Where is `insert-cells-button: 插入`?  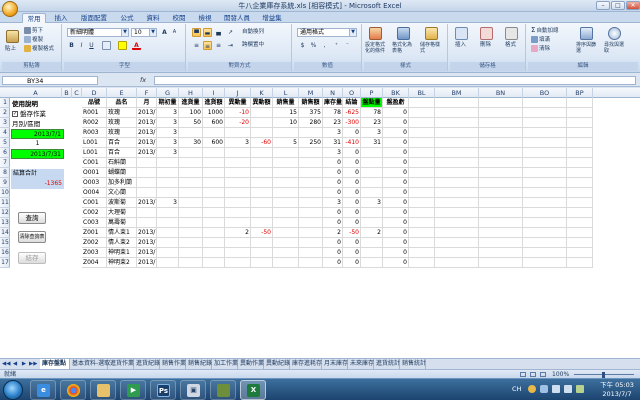
insert-cells-button: 插入 is located at coordinates (460, 45).